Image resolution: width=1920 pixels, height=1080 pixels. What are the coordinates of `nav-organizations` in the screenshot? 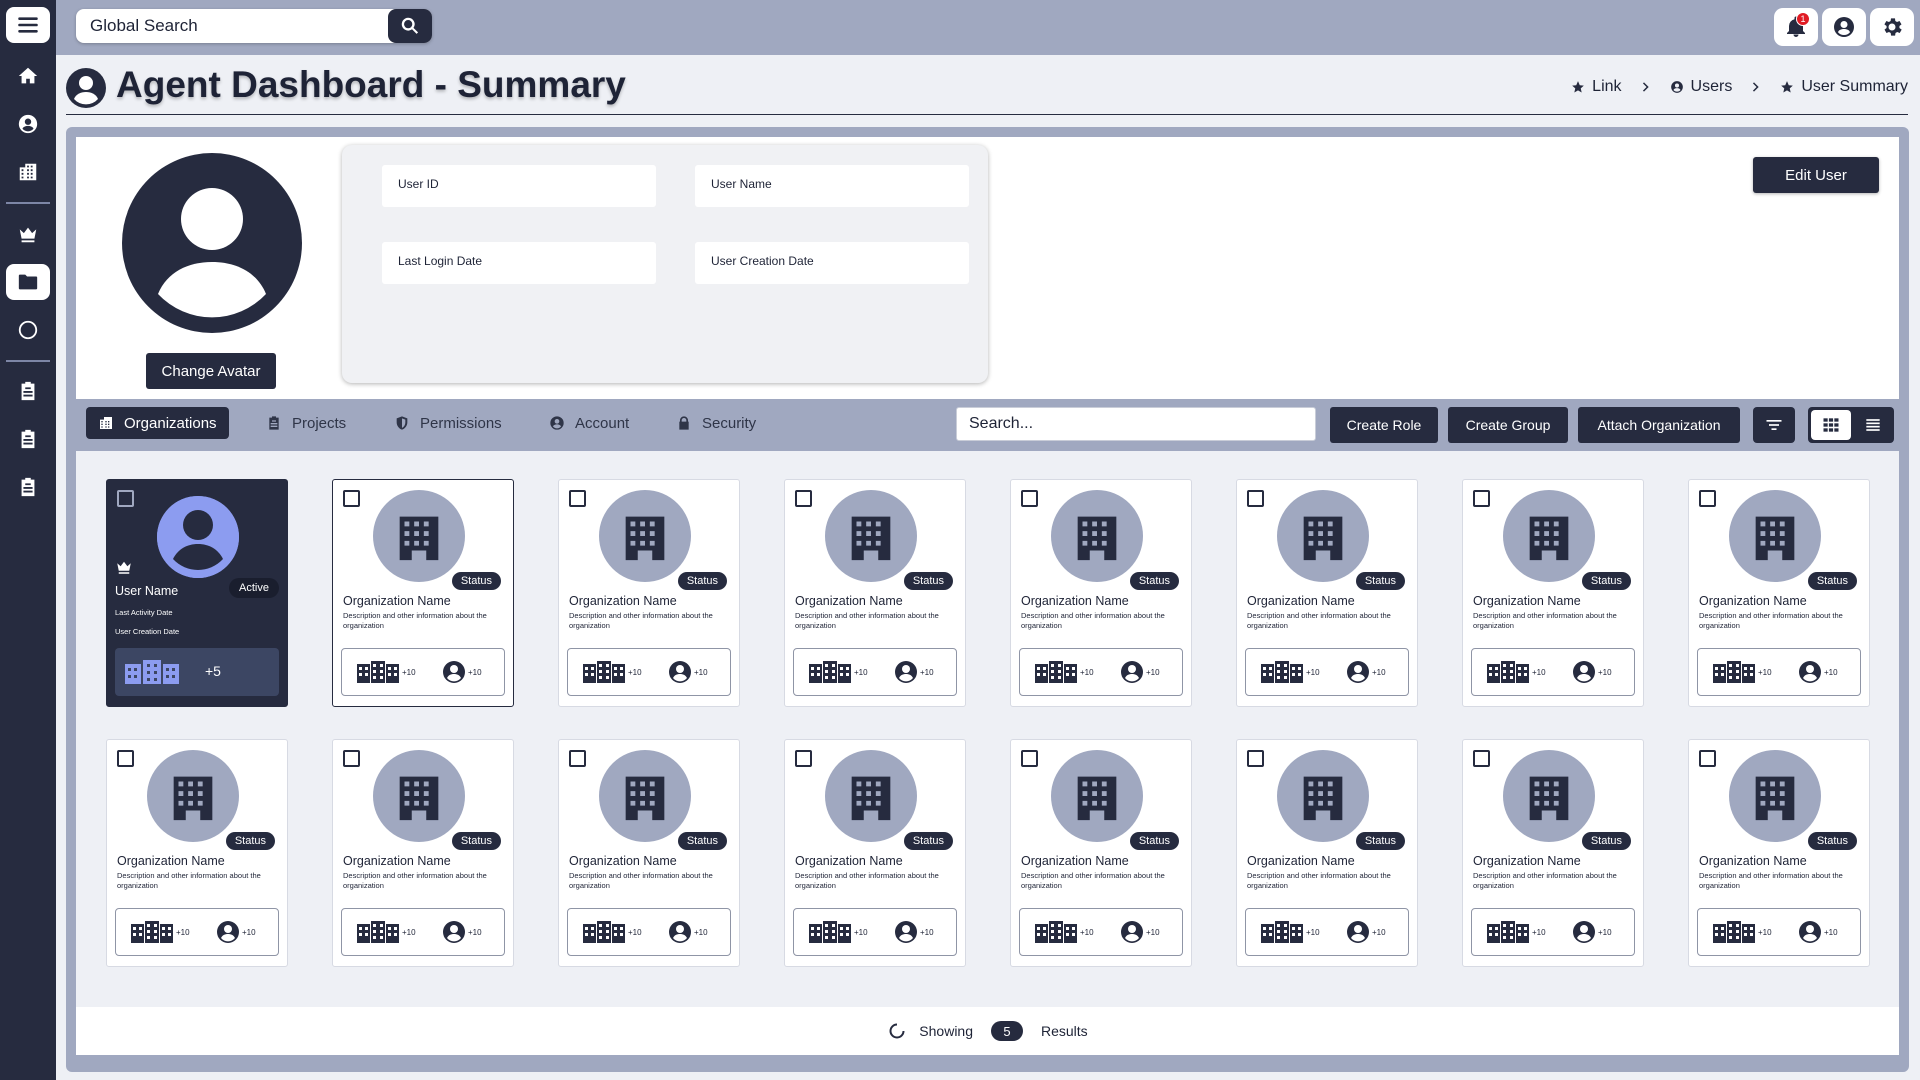 It's located at (28, 172).